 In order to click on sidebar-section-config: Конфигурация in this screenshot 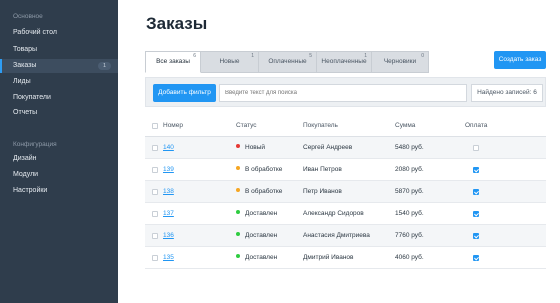, I will do `click(35, 144)`.